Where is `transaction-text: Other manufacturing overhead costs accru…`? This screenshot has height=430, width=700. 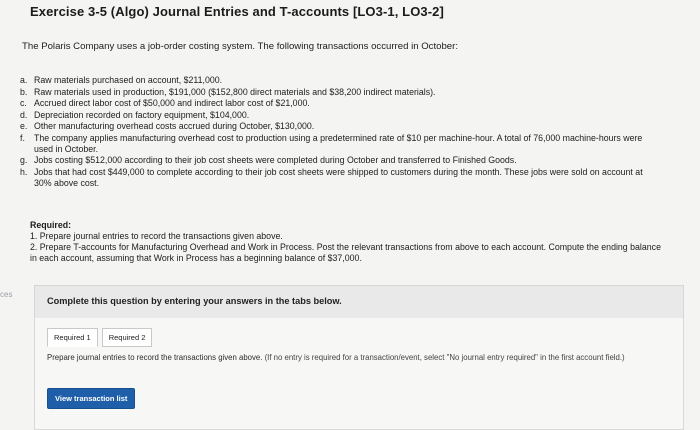 transaction-text: Other manufacturing overhead costs accru… is located at coordinates (174, 126).